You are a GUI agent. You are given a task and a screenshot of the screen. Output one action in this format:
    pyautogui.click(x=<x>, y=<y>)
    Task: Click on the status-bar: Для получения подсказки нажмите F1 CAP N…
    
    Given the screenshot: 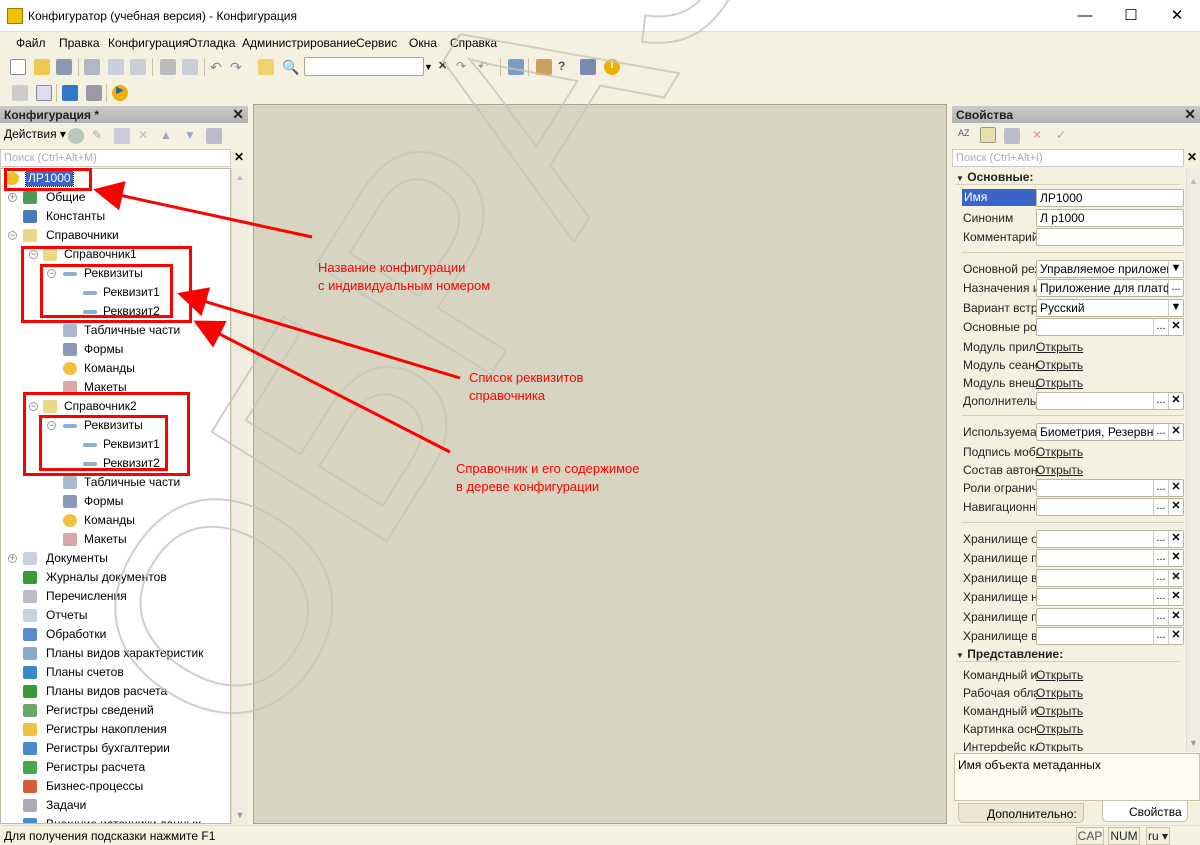 What is the action you would take?
    pyautogui.click(x=600, y=835)
    